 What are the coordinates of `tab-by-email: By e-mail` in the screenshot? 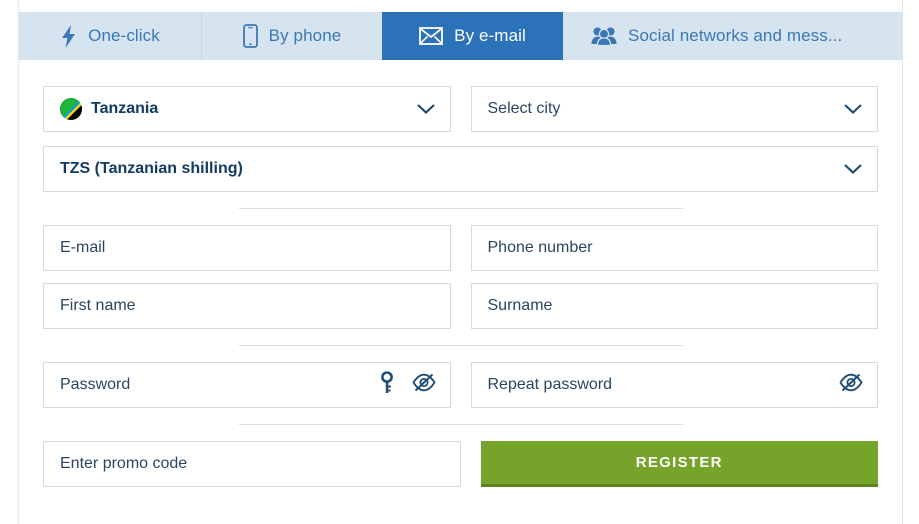 It's located at (472, 36).